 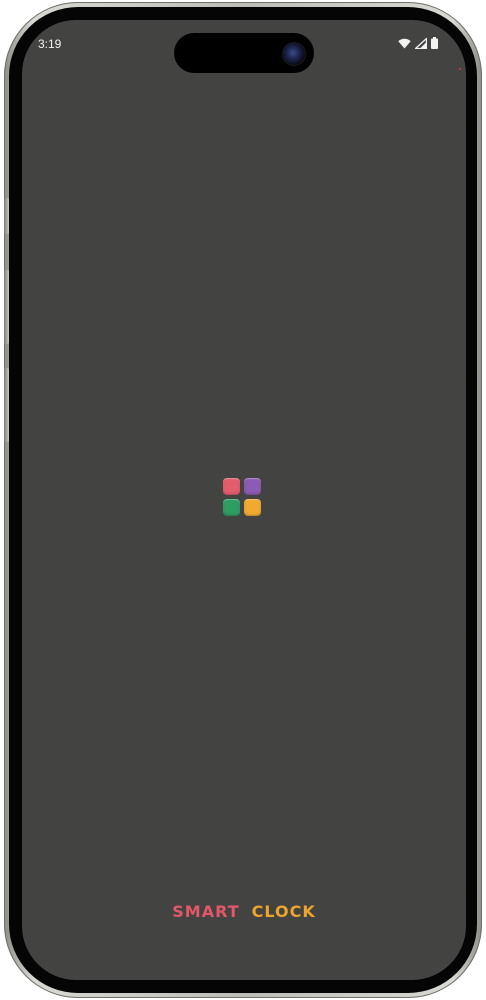 I want to click on battery-icon, so click(x=434, y=45).